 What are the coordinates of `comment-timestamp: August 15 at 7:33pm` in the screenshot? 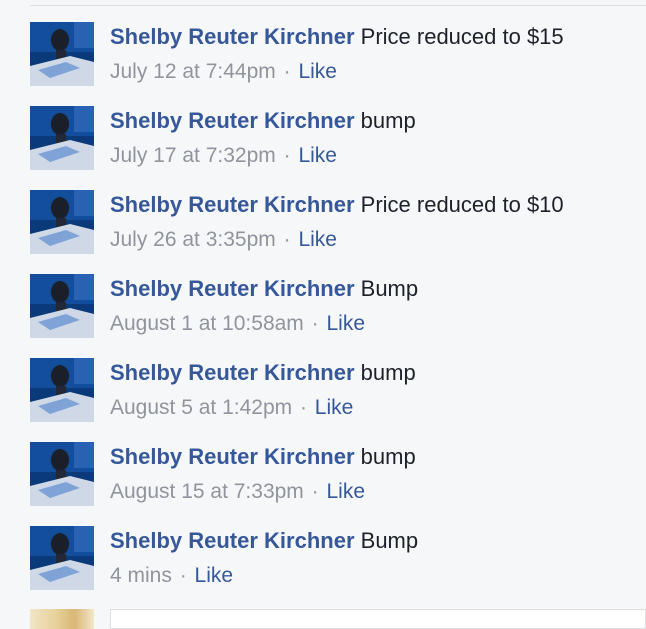 It's located at (207, 491).